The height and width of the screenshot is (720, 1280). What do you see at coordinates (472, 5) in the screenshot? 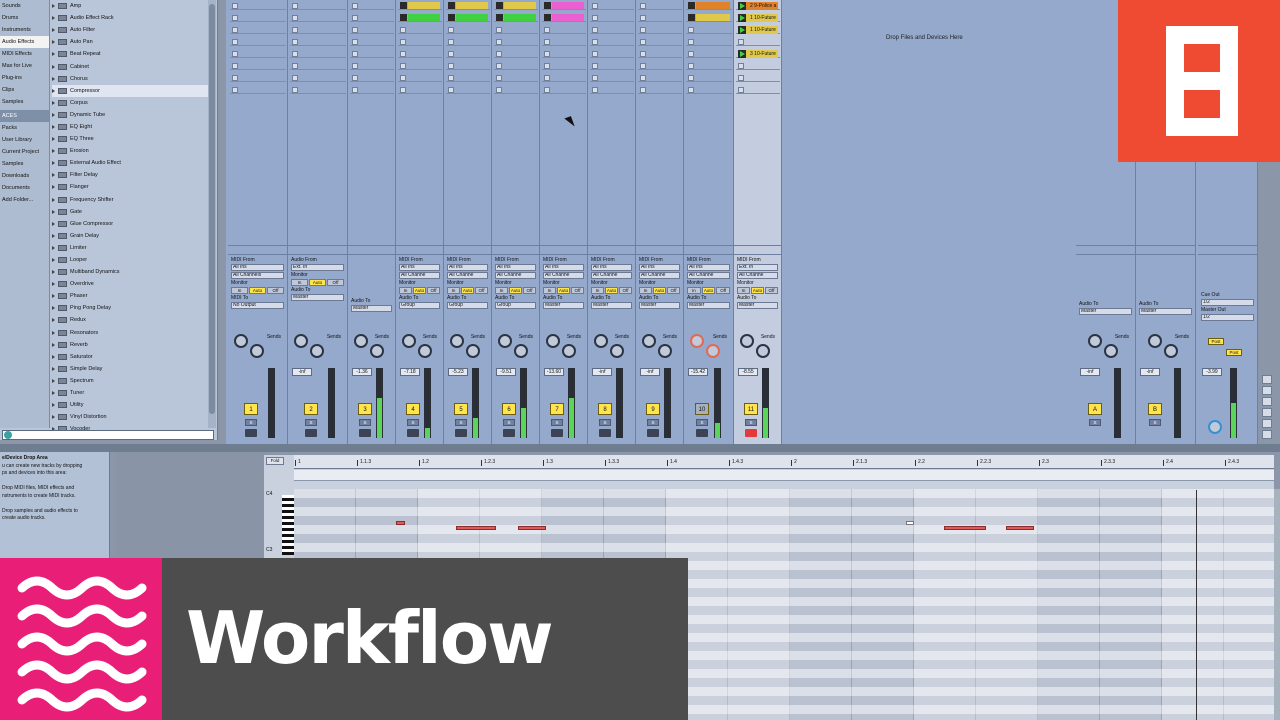
I see `clip` at bounding box center [472, 5].